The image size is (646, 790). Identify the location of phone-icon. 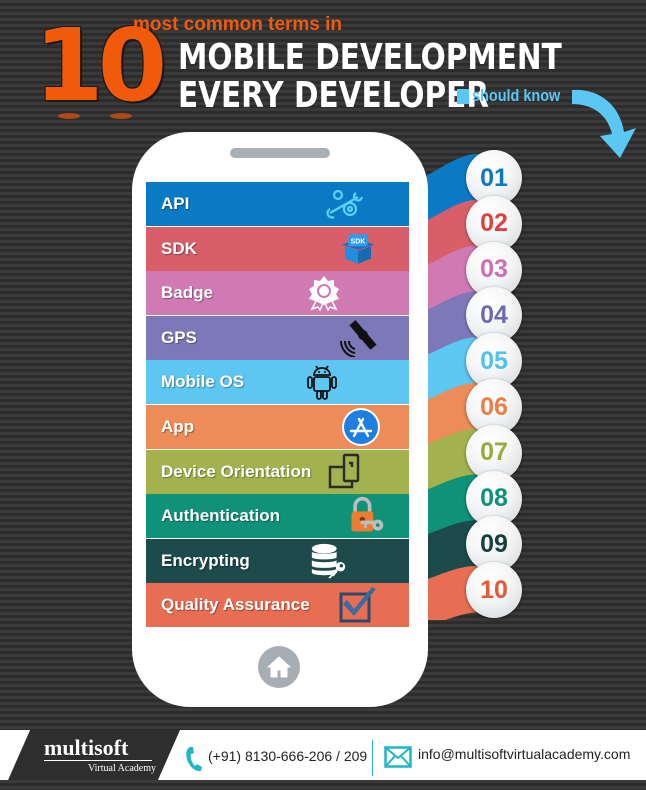
(194, 759).